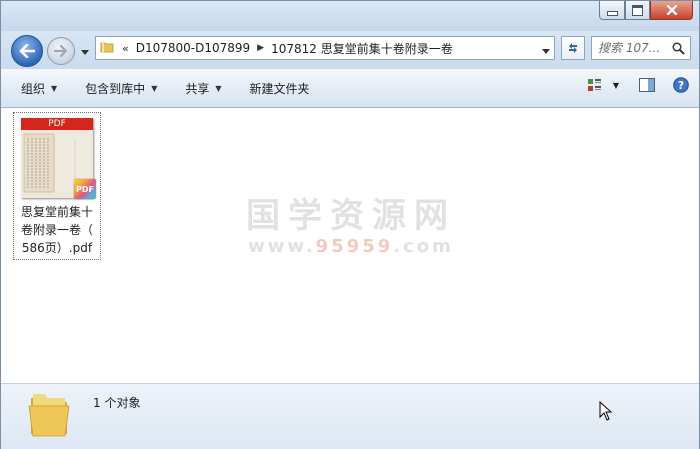 The width and height of the screenshot is (700, 449). I want to click on breadcrumb-overflow: «, so click(125, 48).